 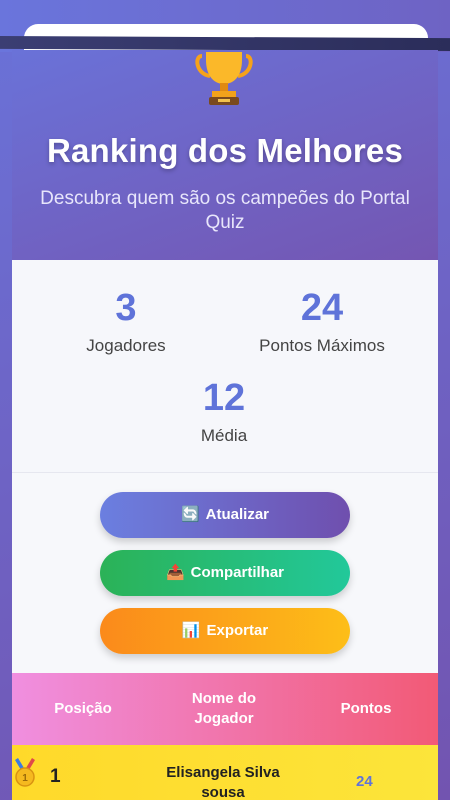 I want to click on stat-players-value: 3, so click(x=126, y=308).